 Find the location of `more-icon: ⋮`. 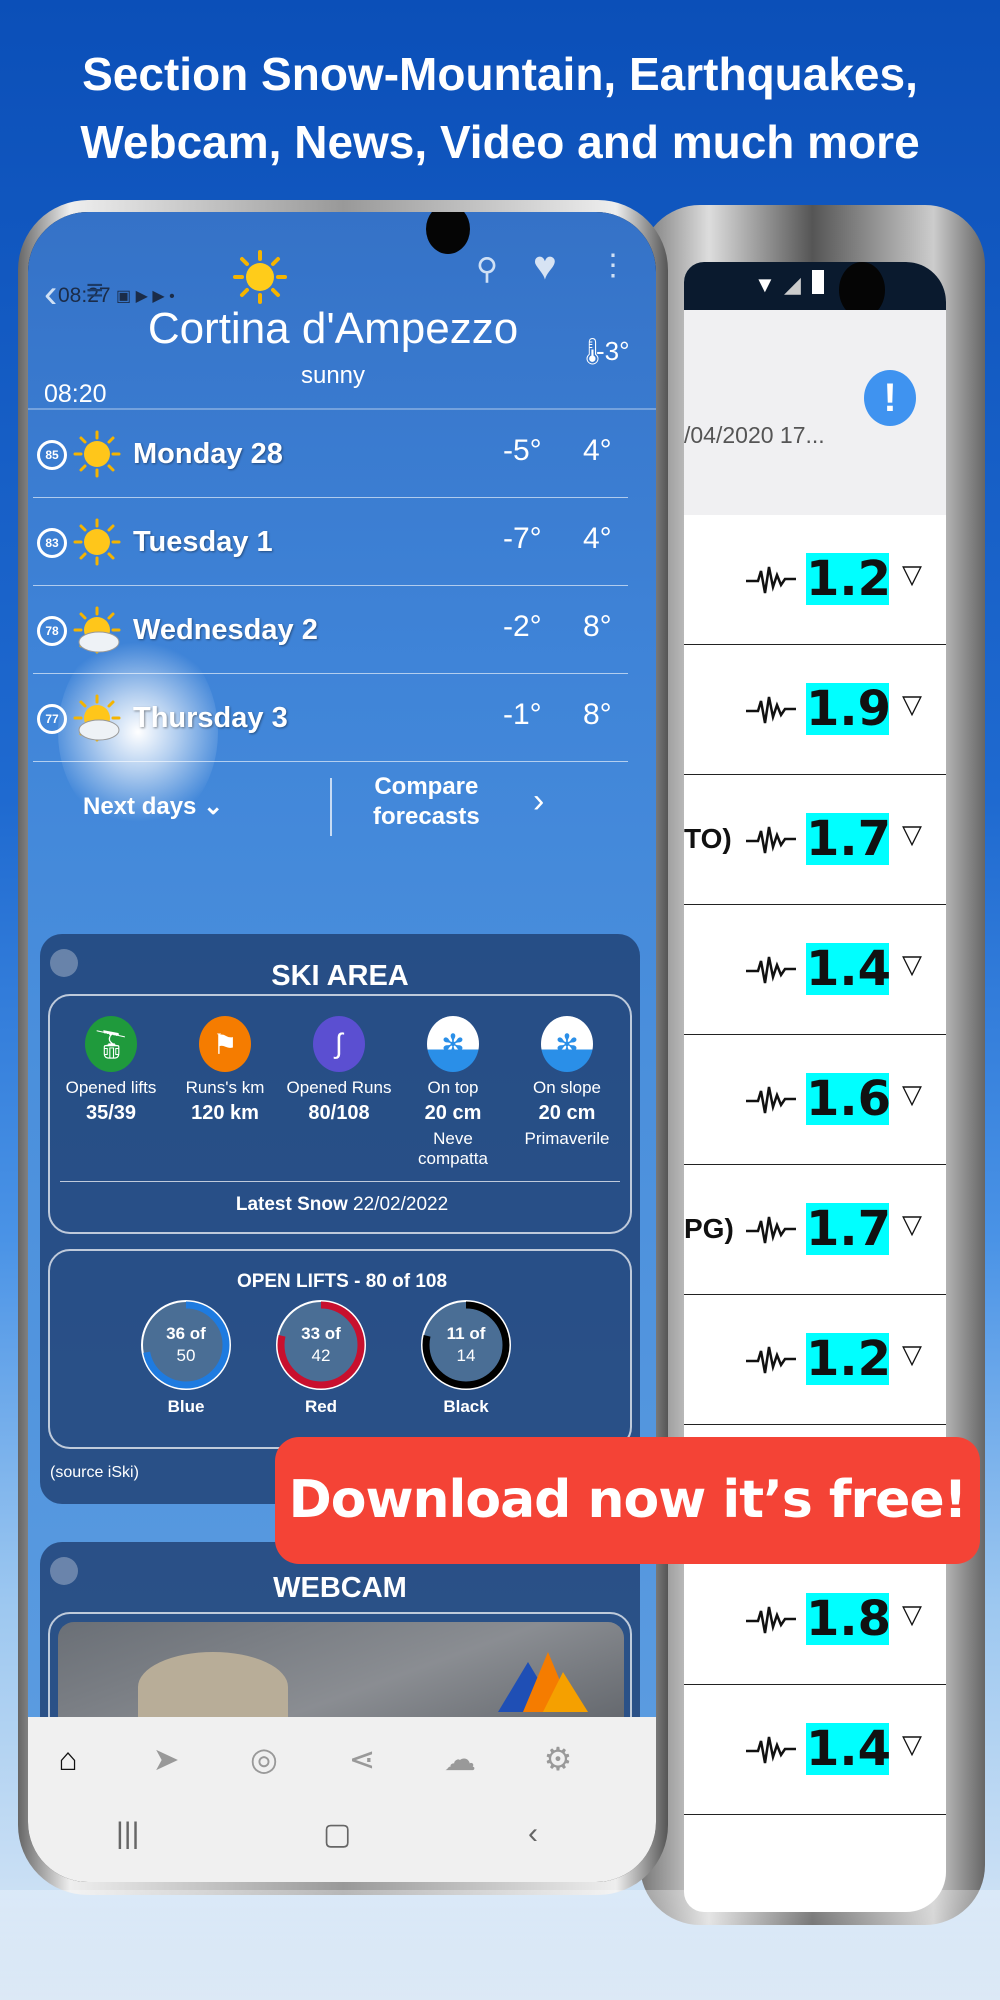

more-icon: ⋮ is located at coordinates (613, 265).